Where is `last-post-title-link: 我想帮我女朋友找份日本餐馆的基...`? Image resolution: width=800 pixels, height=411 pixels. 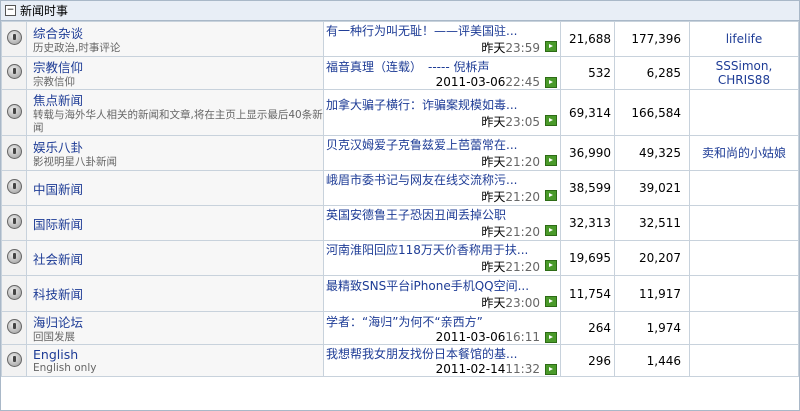
last-post-title-link: 我想帮我女朋友找份日本餐馆的基... is located at coordinates (442, 354).